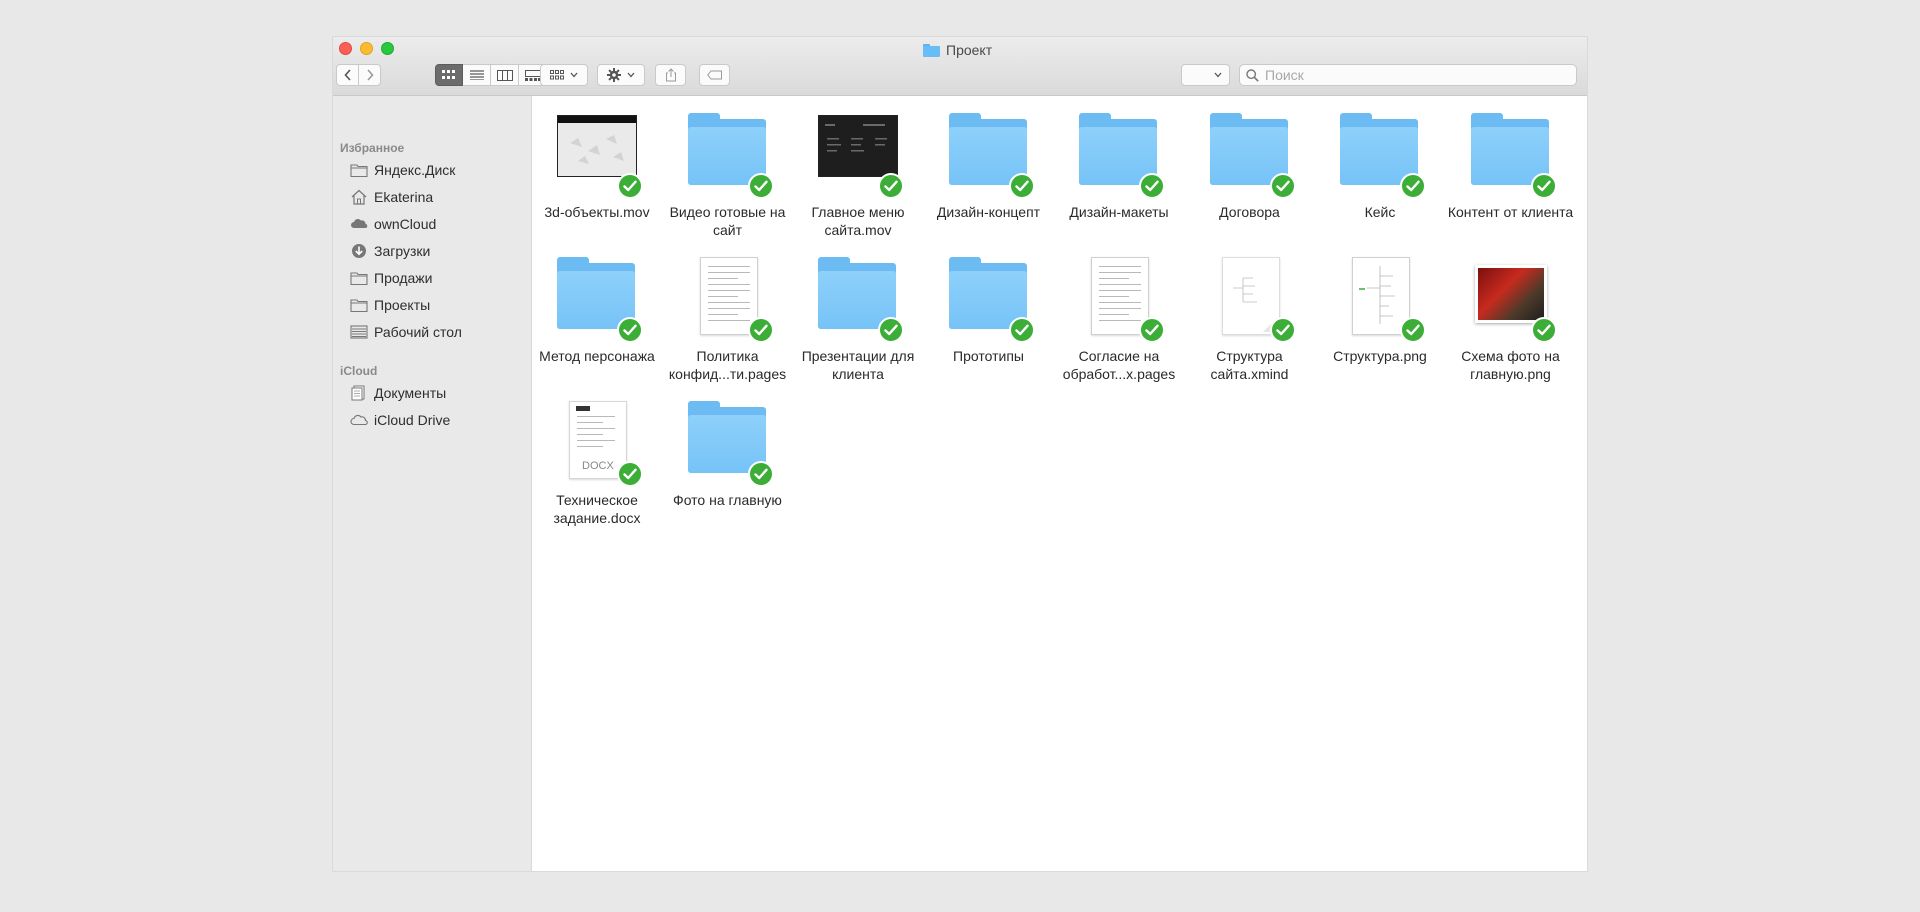 This screenshot has height=912, width=1920. Describe the element at coordinates (412, 420) in the screenshot. I see `sidebar-item-label: iCloud Drive` at that location.